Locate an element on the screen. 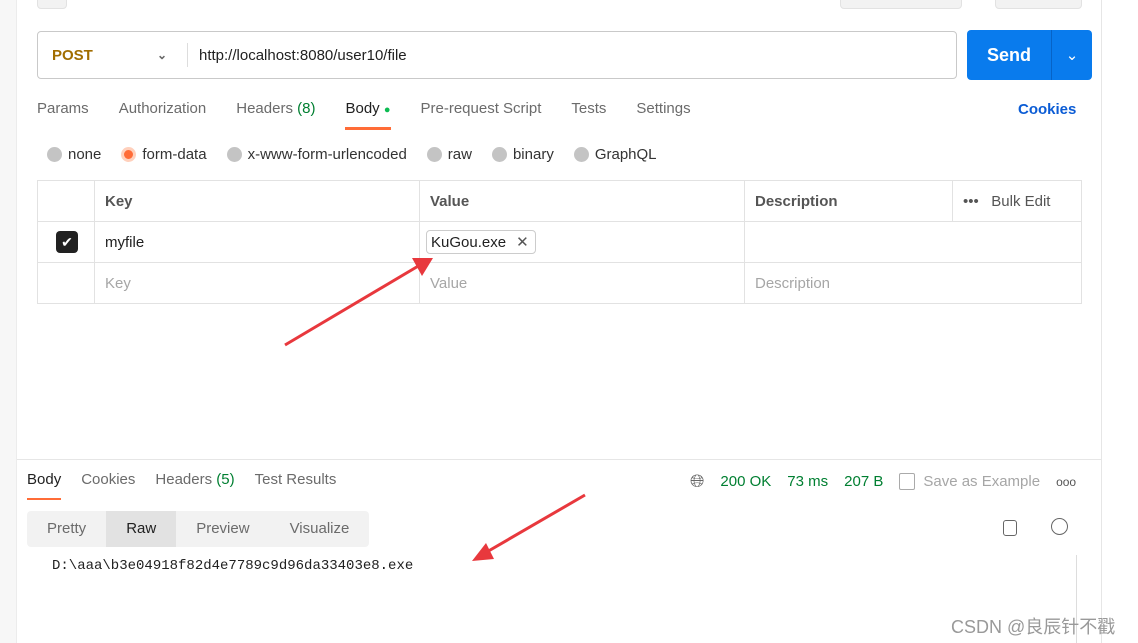  annotation-arrows is located at coordinates (435, 409).